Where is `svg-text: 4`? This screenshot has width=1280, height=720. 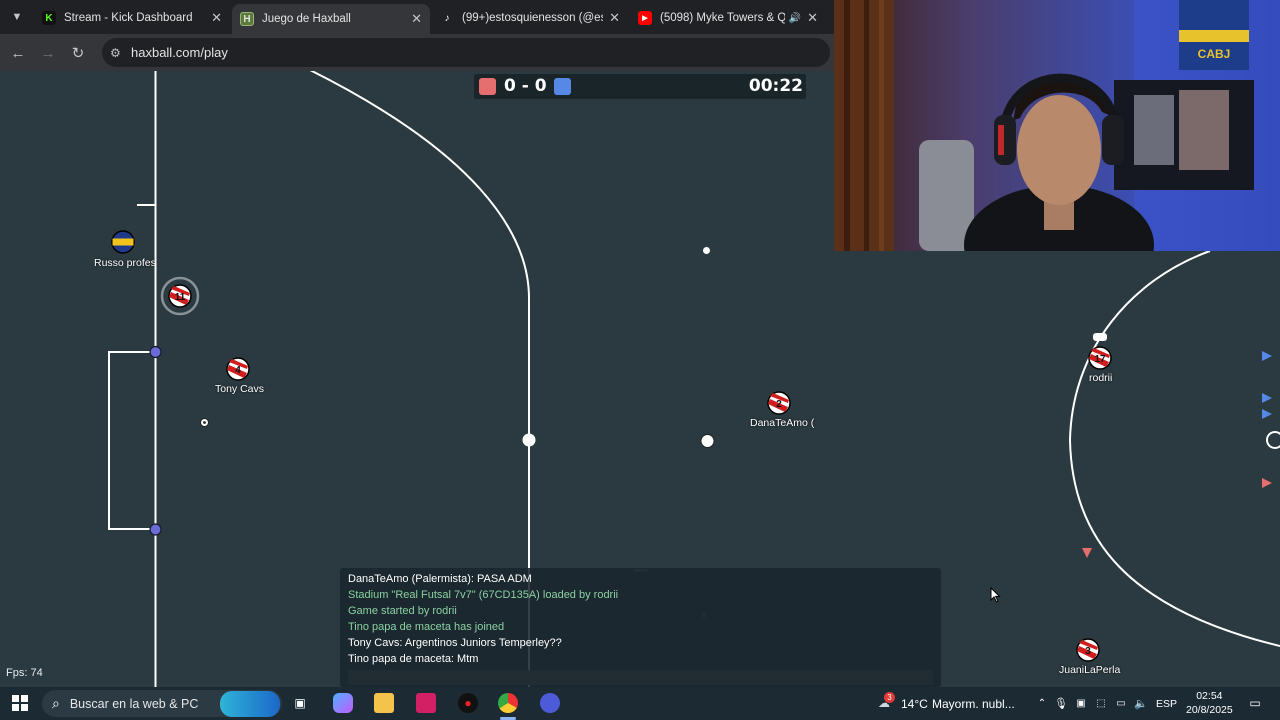
svg-text: 4 is located at coordinates (238, 370).